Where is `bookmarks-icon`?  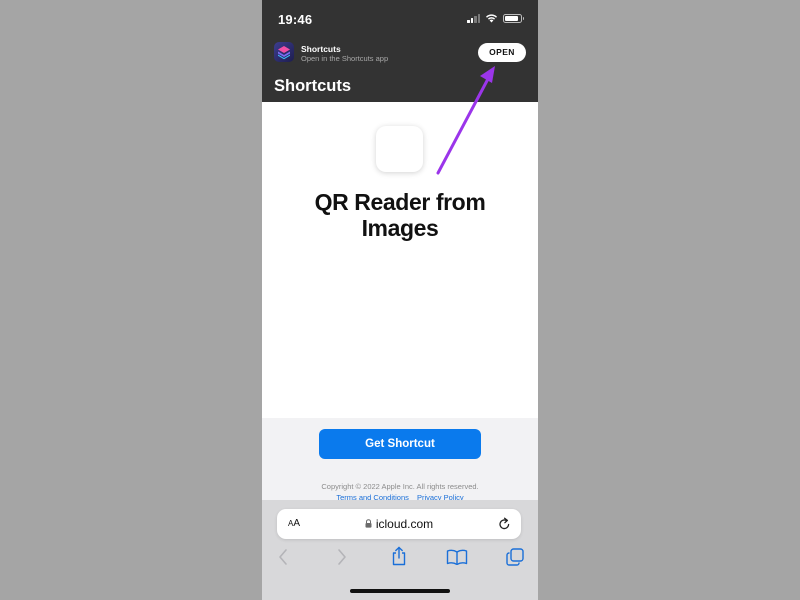 bookmarks-icon is located at coordinates (457, 557).